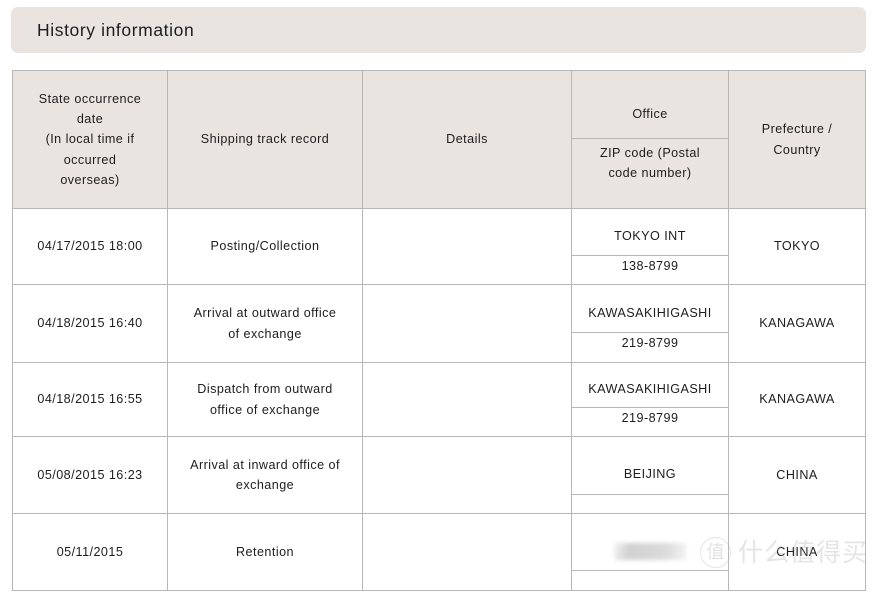 The width and height of the screenshot is (877, 597). I want to click on column-header-date-line-3: (In local time if, so click(90, 139).